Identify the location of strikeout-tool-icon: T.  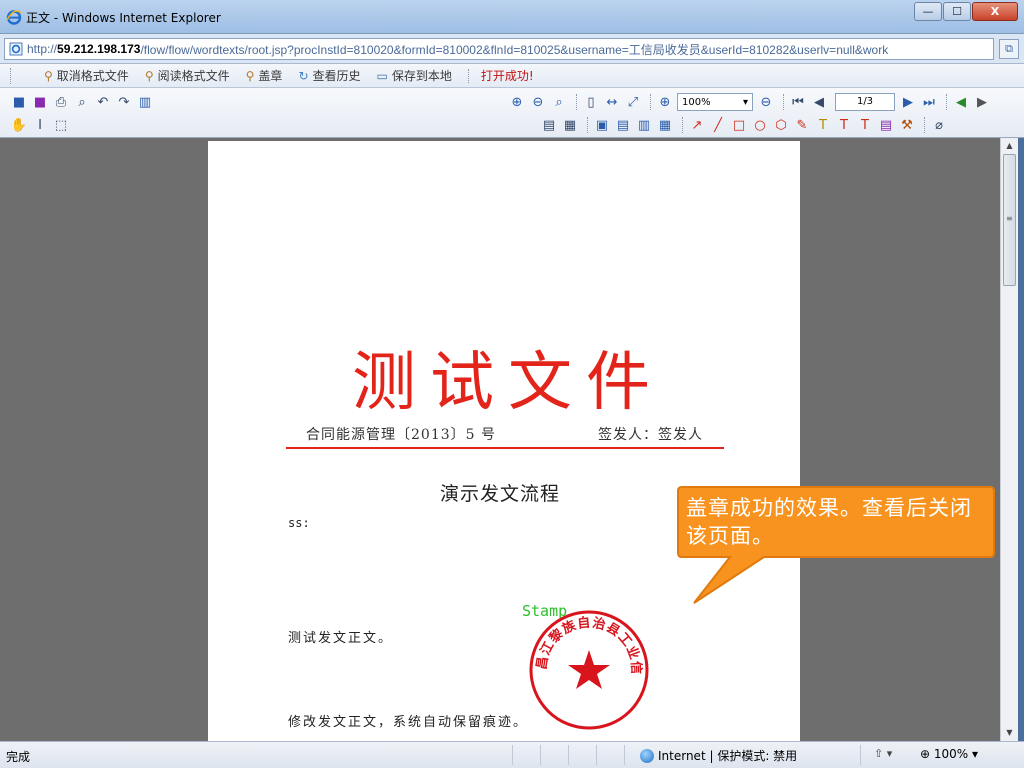
(844, 125).